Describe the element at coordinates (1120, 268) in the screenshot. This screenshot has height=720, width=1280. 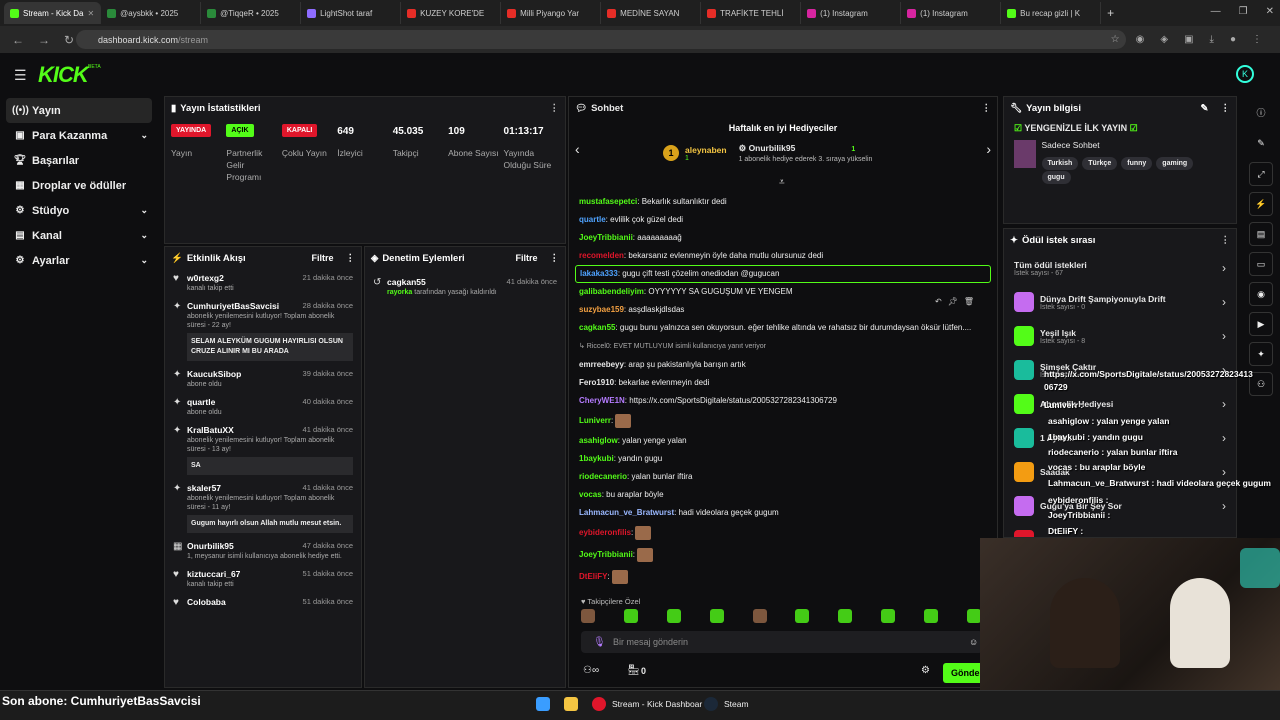
I see `reward-item: Tüm ödül istekleri İstek sayısı - 67 ›` at that location.